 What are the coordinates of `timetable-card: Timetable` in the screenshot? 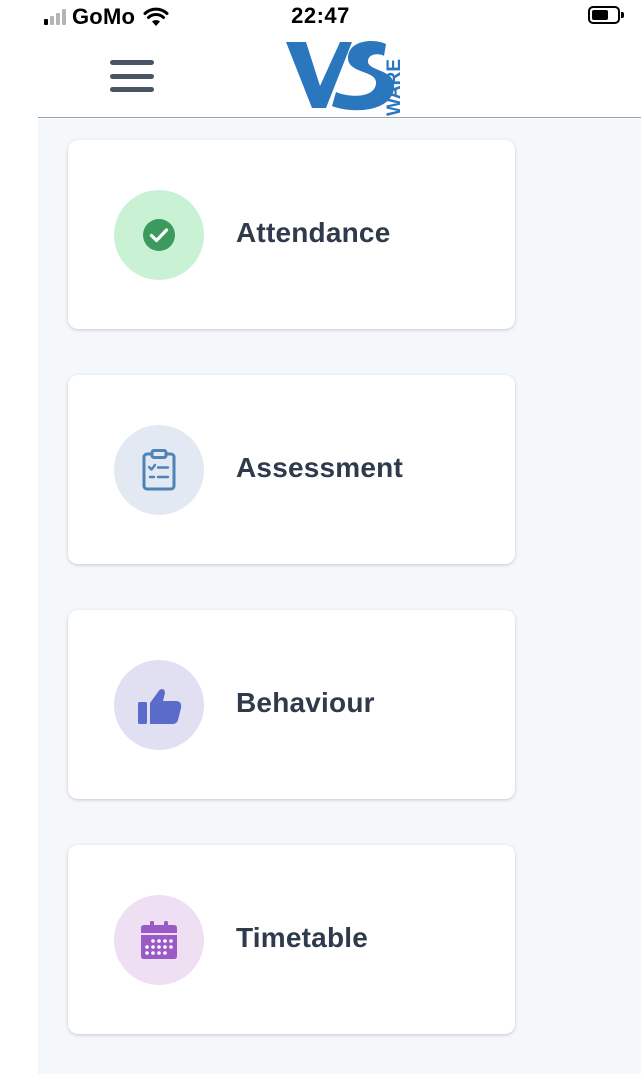 It's located at (291, 939).